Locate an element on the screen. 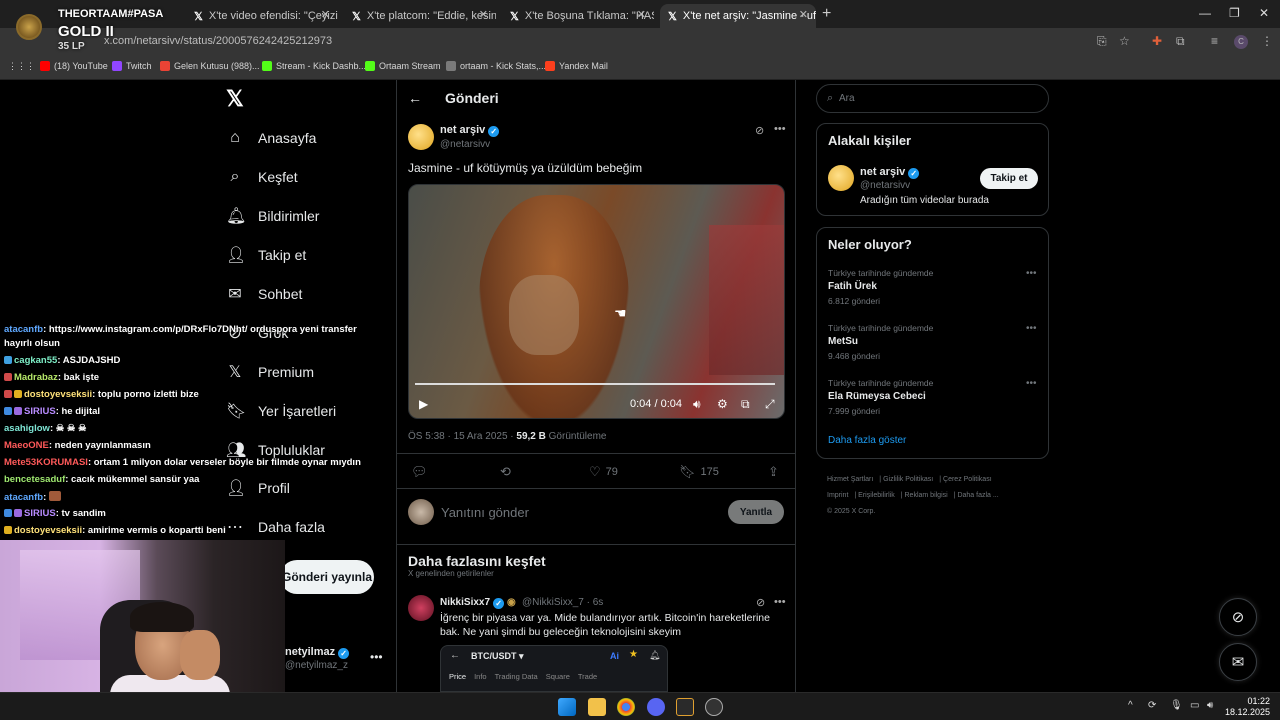  bookmark-twitch: Twitch is located at coordinates (132, 66).